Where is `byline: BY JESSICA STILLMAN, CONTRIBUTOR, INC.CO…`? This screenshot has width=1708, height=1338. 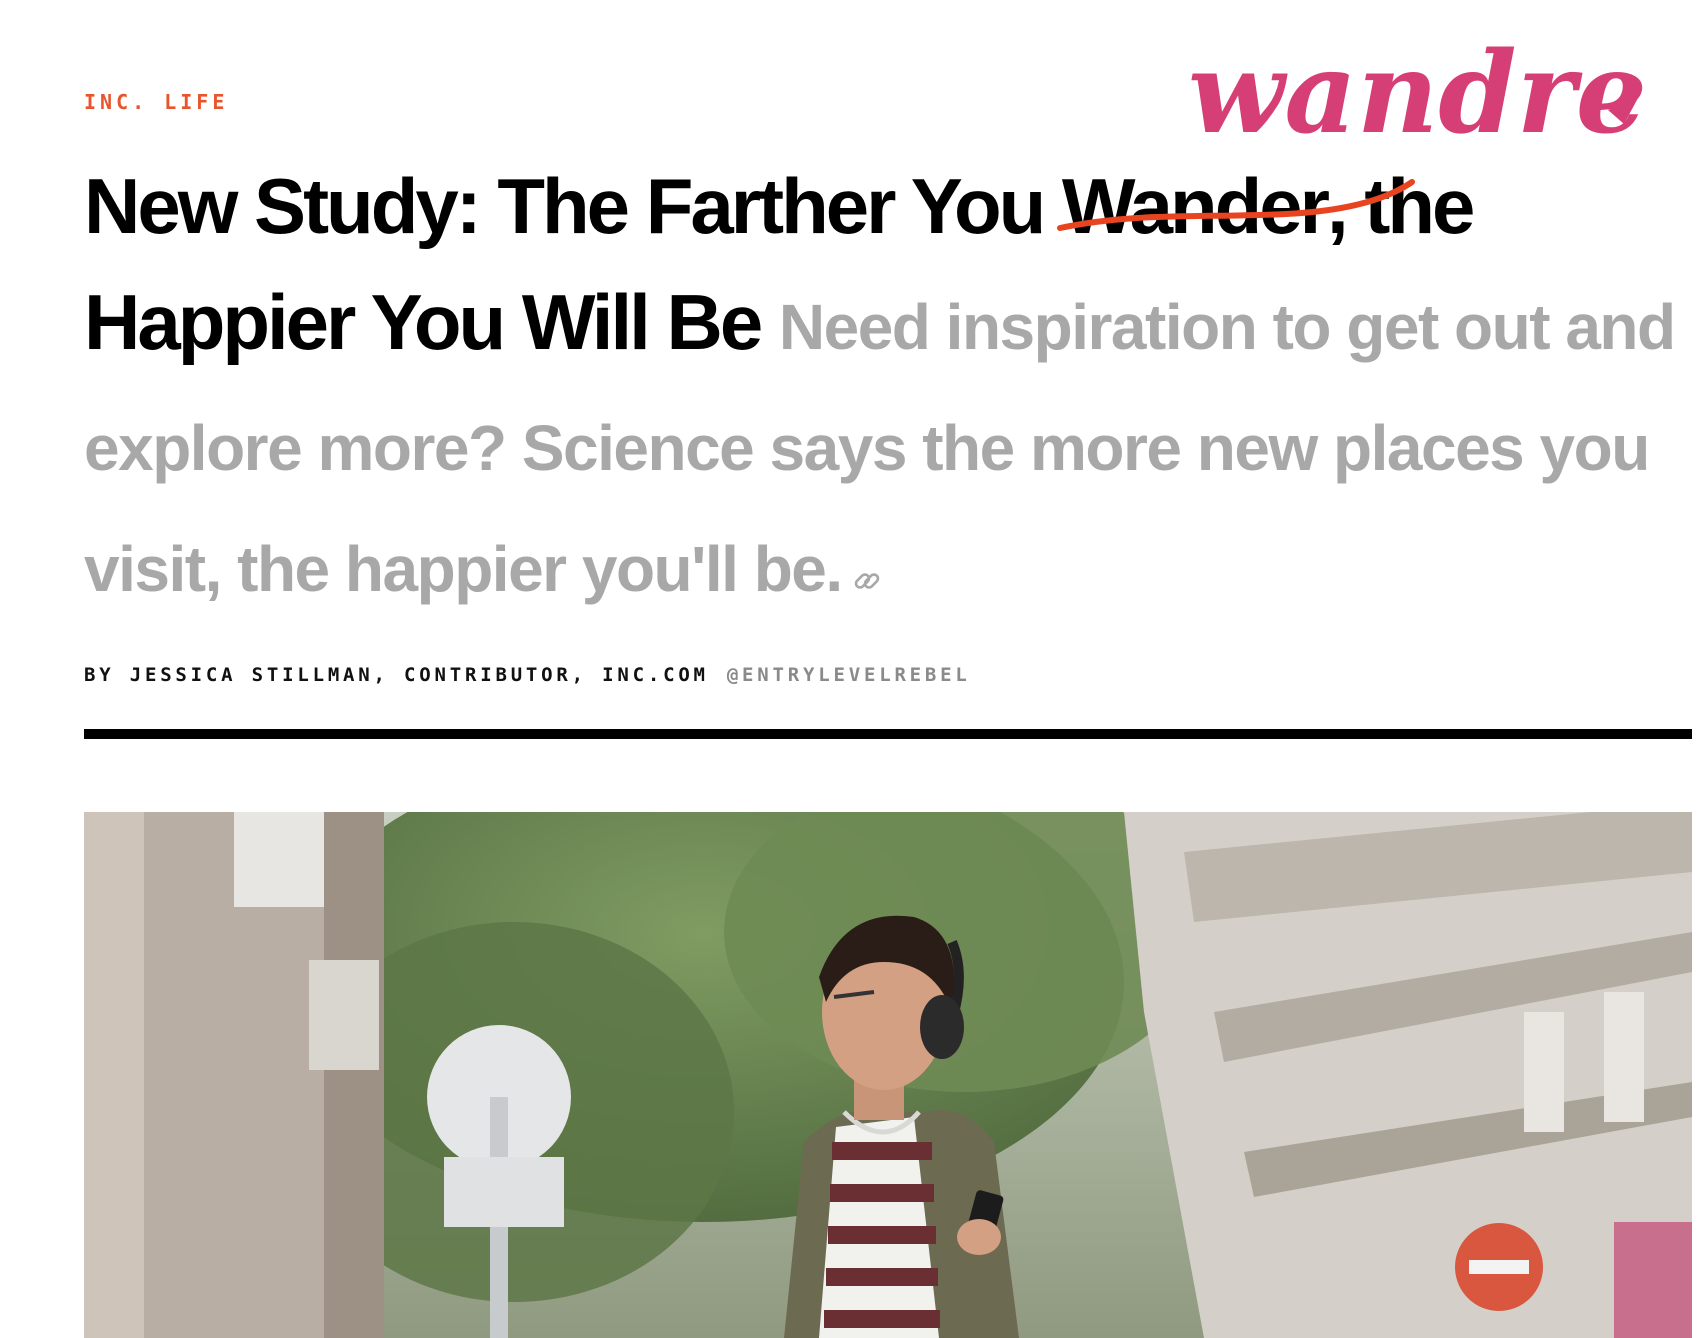 byline: BY JESSICA STILLMAN, CONTRIBUTOR, INC.CO… is located at coordinates (527, 675).